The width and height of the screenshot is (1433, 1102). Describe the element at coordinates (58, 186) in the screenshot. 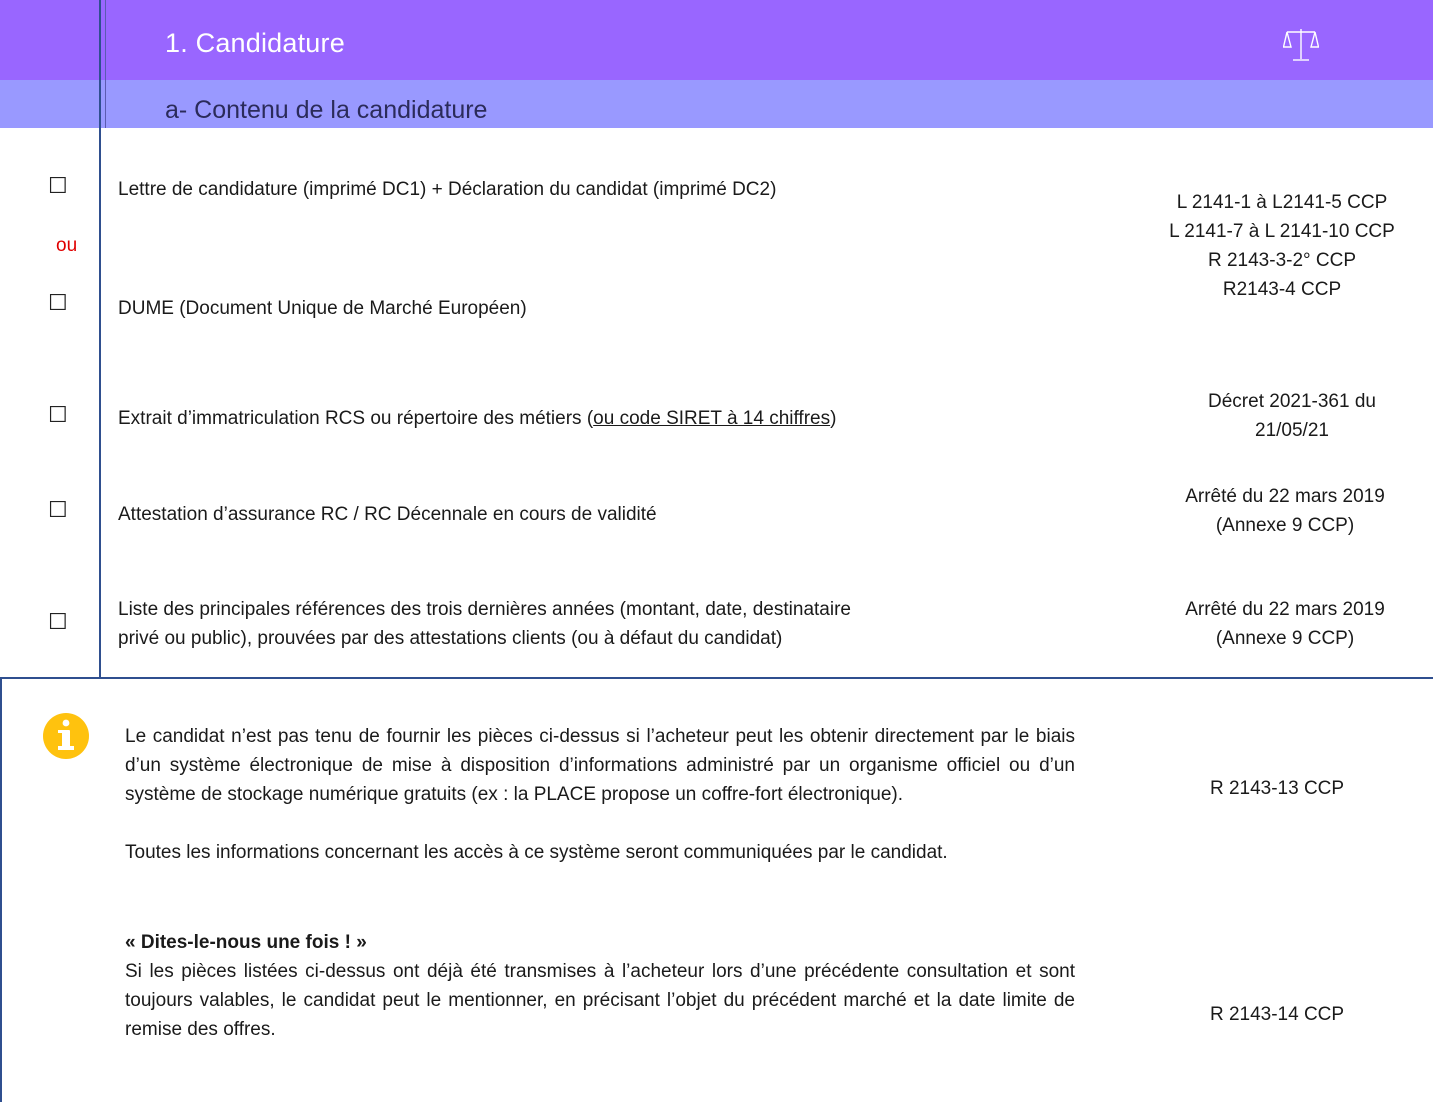

I see `checkbox-dc1-dc2: ☐` at that location.